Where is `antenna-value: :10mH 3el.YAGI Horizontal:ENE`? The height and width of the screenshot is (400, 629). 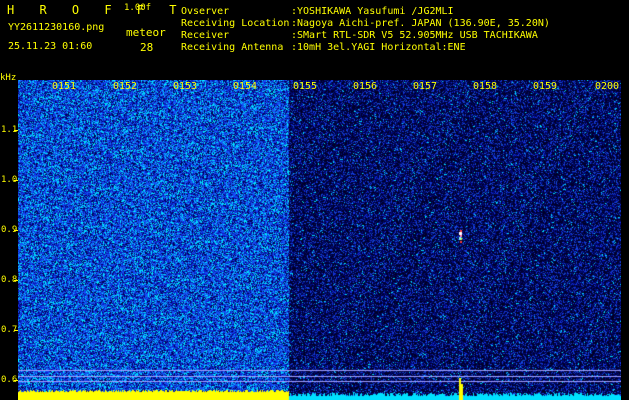
antenna-value: :10mH 3el.YAGI Horizontal:ENE is located at coordinates (378, 47).